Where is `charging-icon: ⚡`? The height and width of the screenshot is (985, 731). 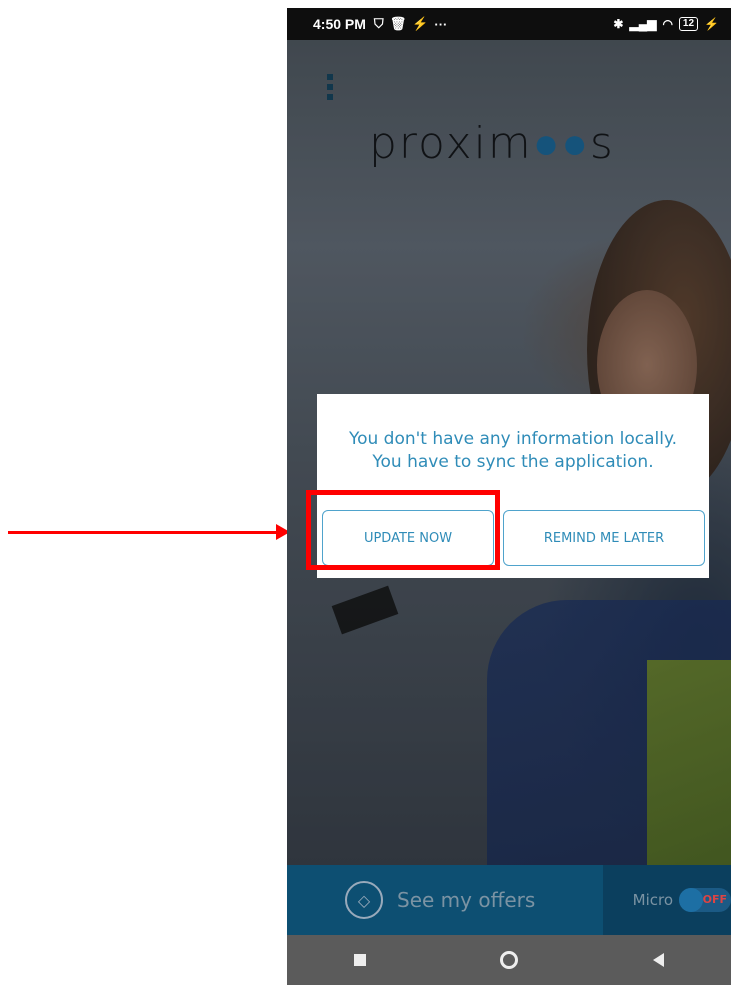 charging-icon: ⚡ is located at coordinates (711, 24).